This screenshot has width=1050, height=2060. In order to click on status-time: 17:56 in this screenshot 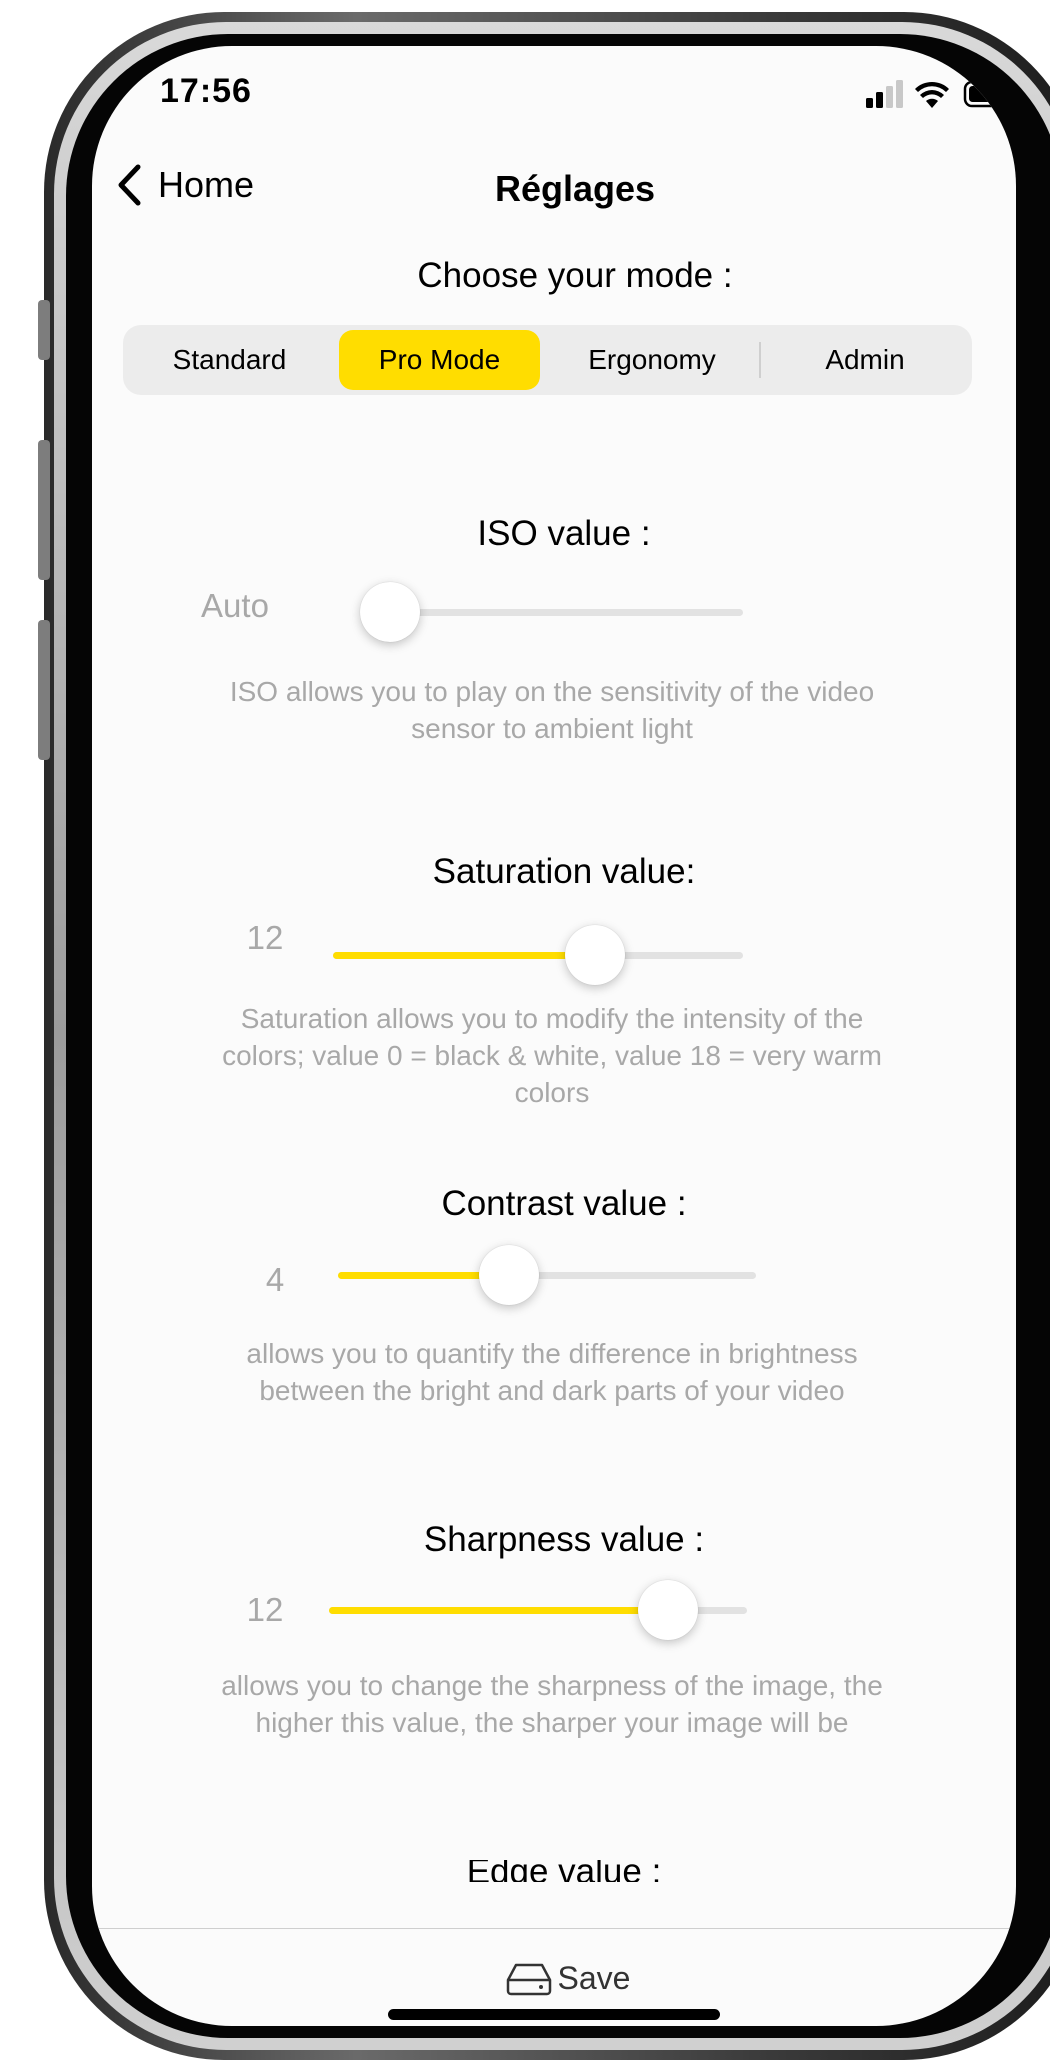, I will do `click(206, 91)`.